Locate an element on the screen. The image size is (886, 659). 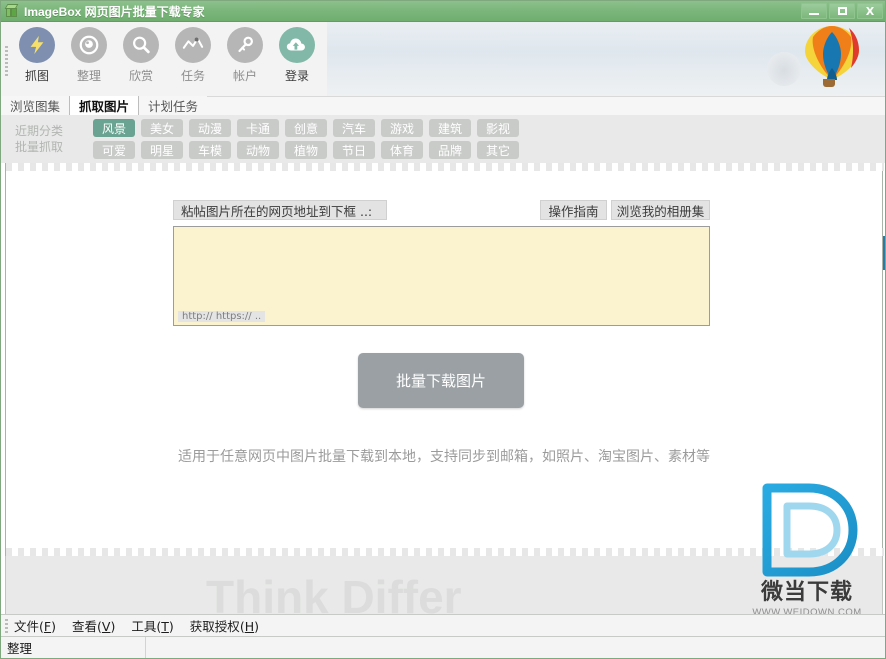
category-button-movies: 影视 is located at coordinates (498, 128).